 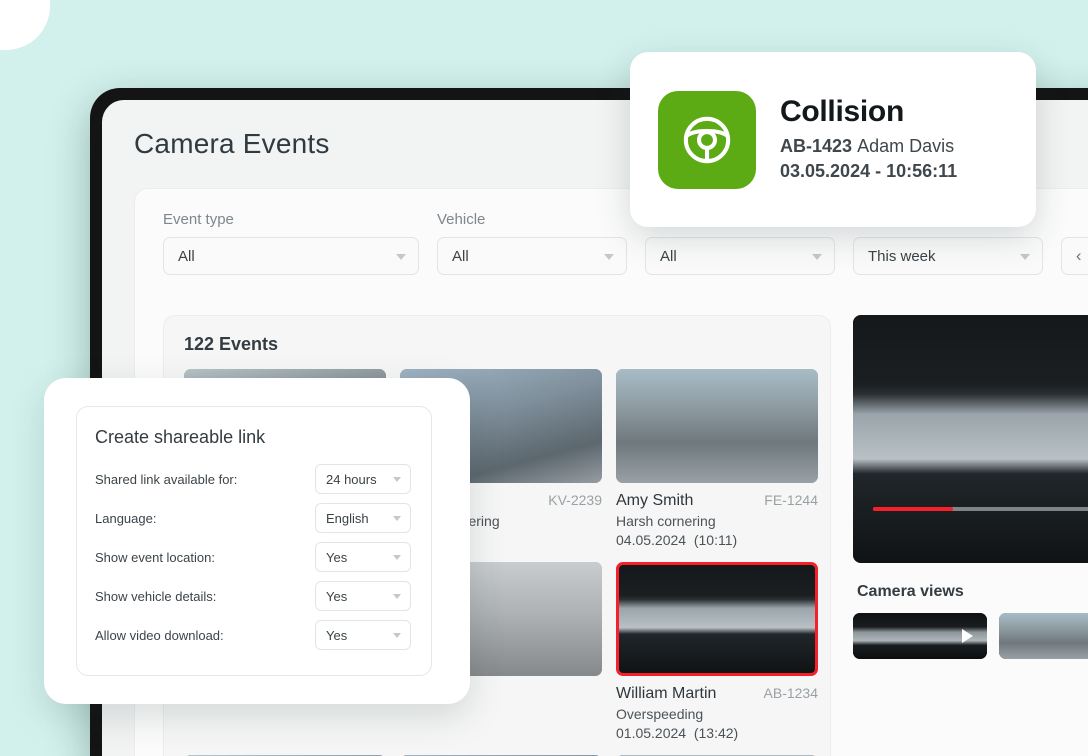 I want to click on filter-event-type: Event type All, so click(x=291, y=243).